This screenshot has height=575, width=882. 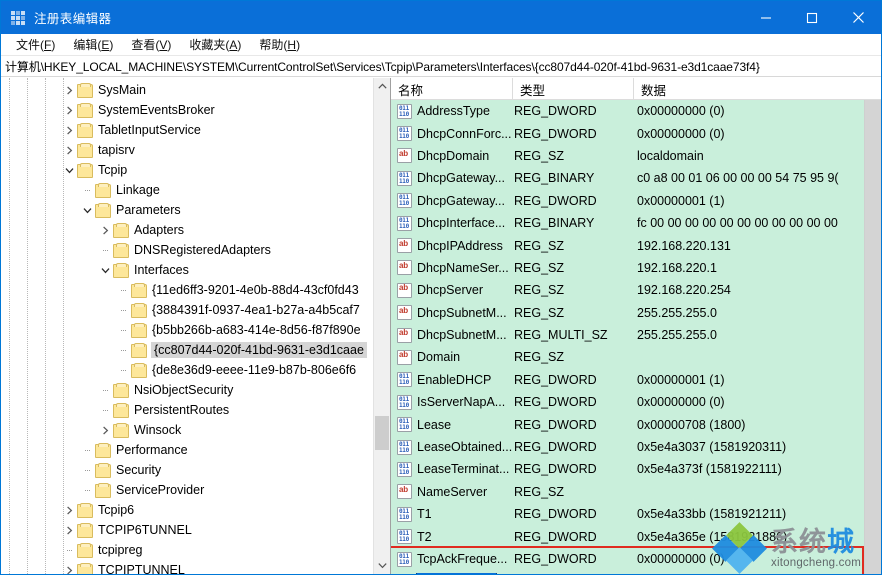 I want to click on menu-item-edit: 编辑(E), so click(x=93, y=44).